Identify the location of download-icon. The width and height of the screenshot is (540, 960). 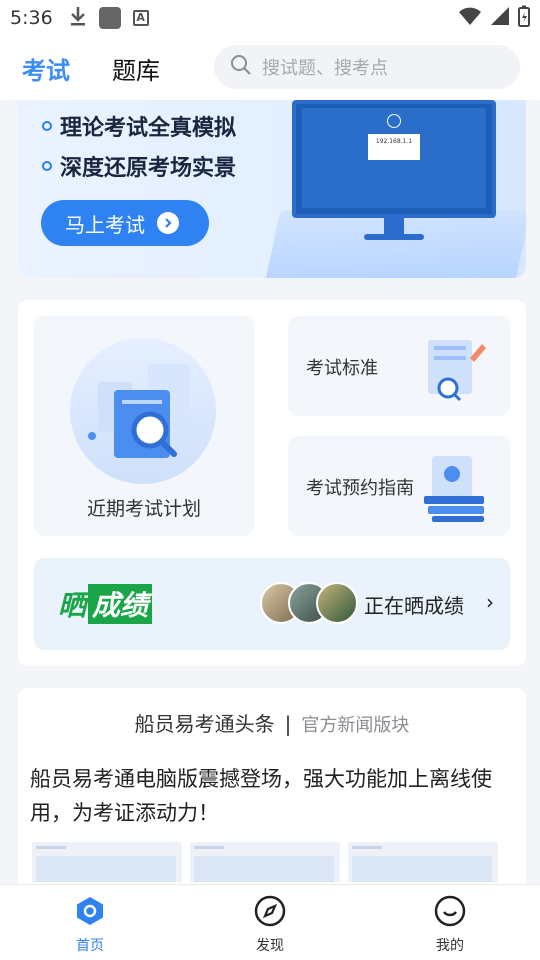
(78, 18).